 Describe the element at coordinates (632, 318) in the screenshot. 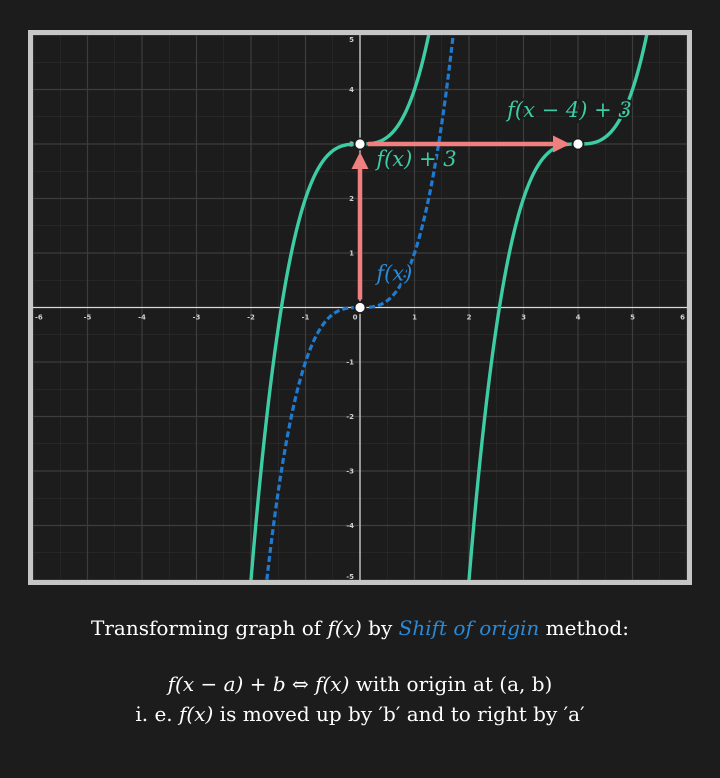

I see `x-tick-label: 5` at that location.